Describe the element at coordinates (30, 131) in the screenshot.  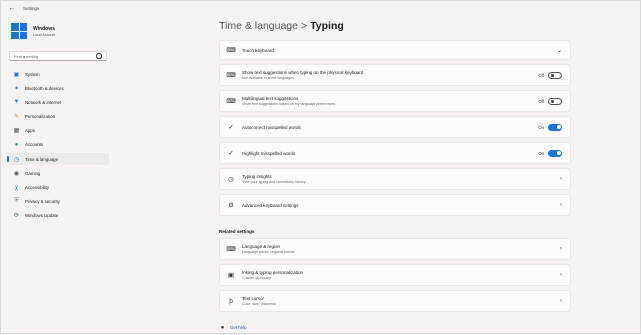
I see `sidebar-item-label: Apps` at that location.